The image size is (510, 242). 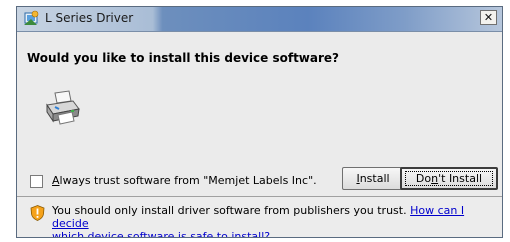 I want to click on printer-icon, so click(x=63, y=107).